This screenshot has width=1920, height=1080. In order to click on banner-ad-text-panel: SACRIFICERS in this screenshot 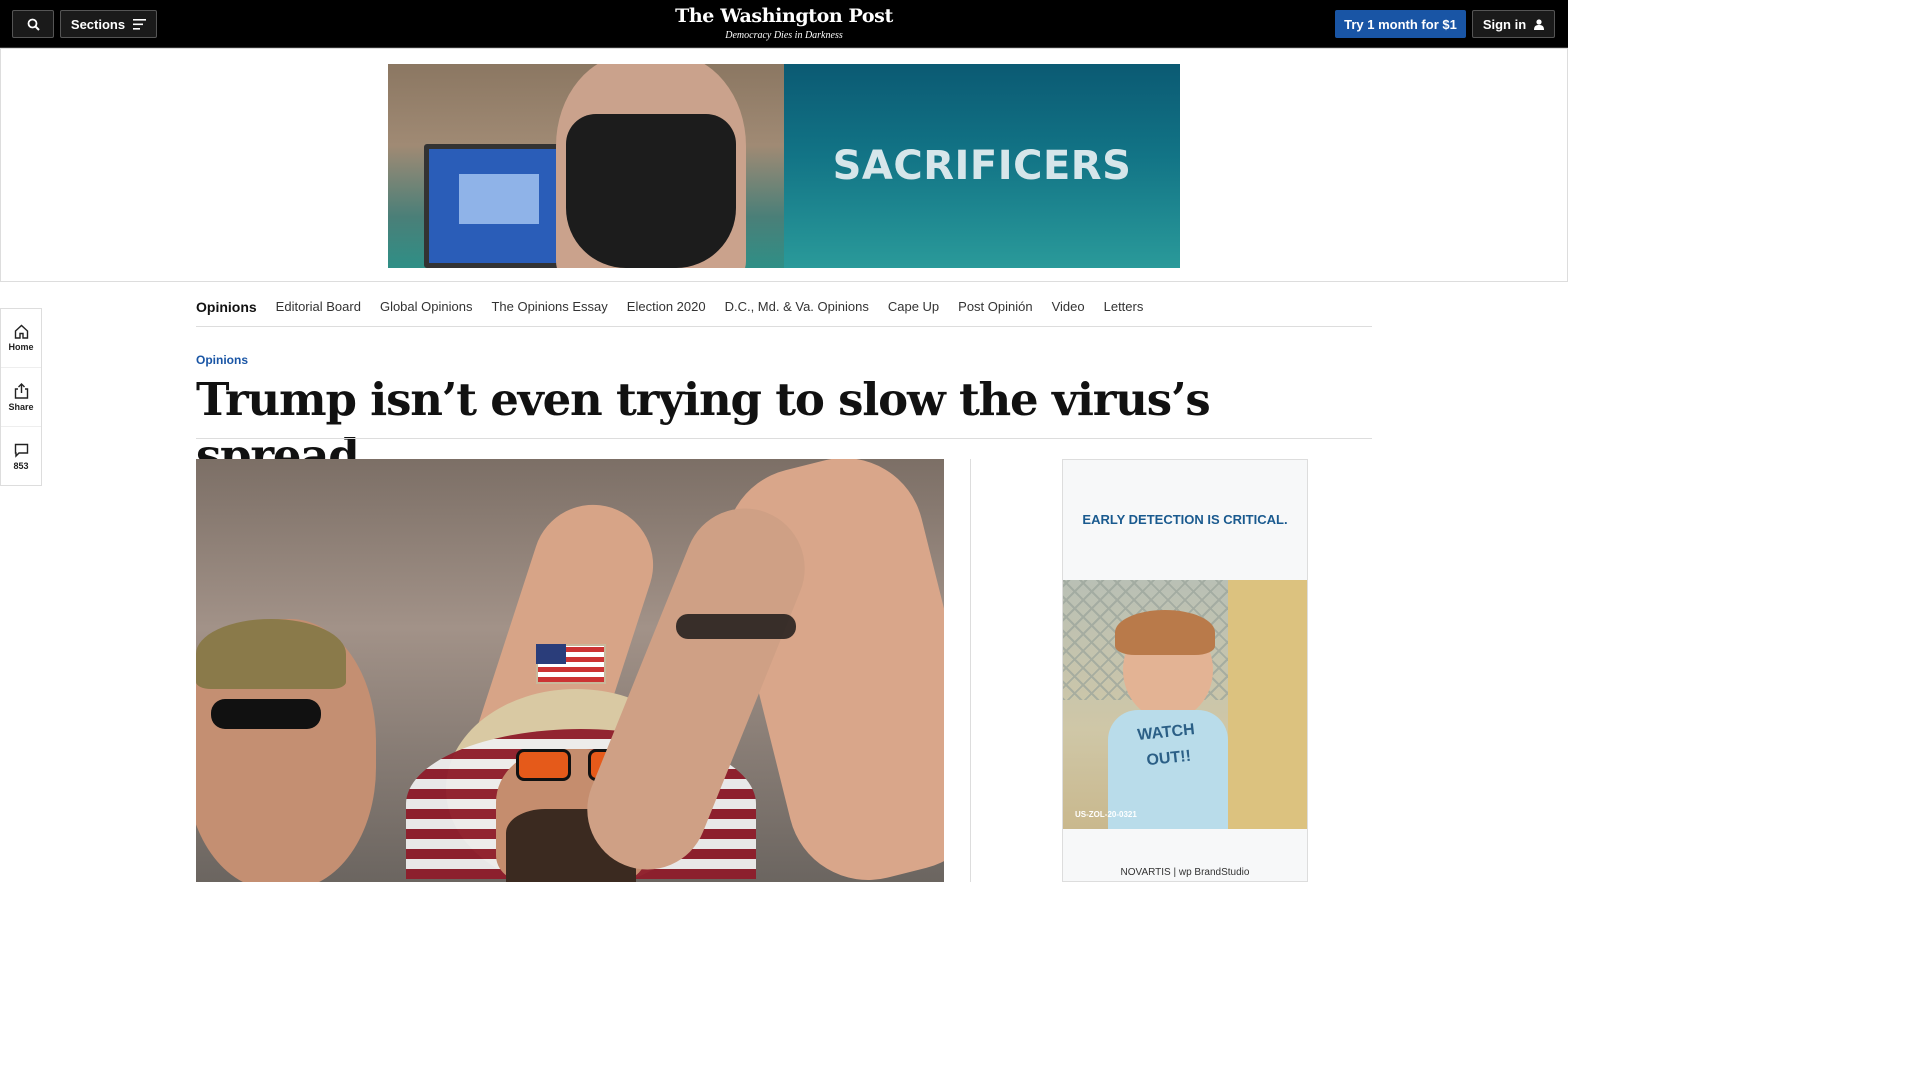, I will do `click(982, 166)`.